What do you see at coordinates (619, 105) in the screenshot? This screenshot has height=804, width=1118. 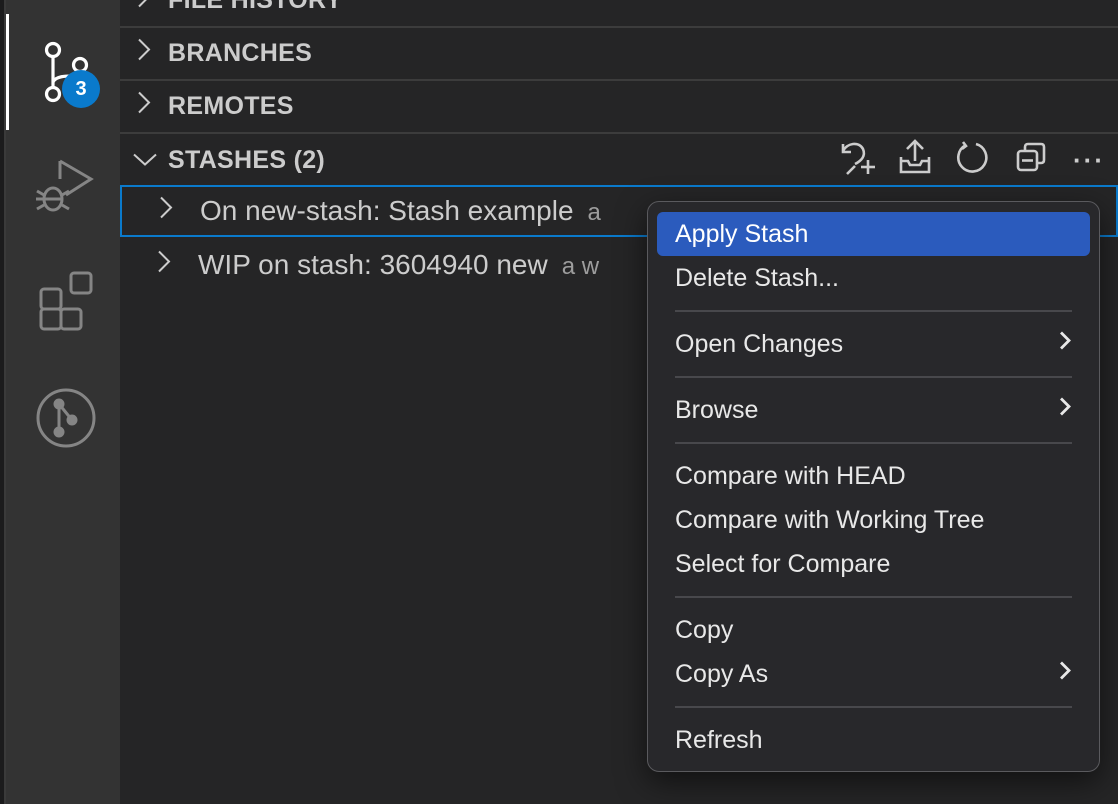 I see `section-remotes: REMOTES` at bounding box center [619, 105].